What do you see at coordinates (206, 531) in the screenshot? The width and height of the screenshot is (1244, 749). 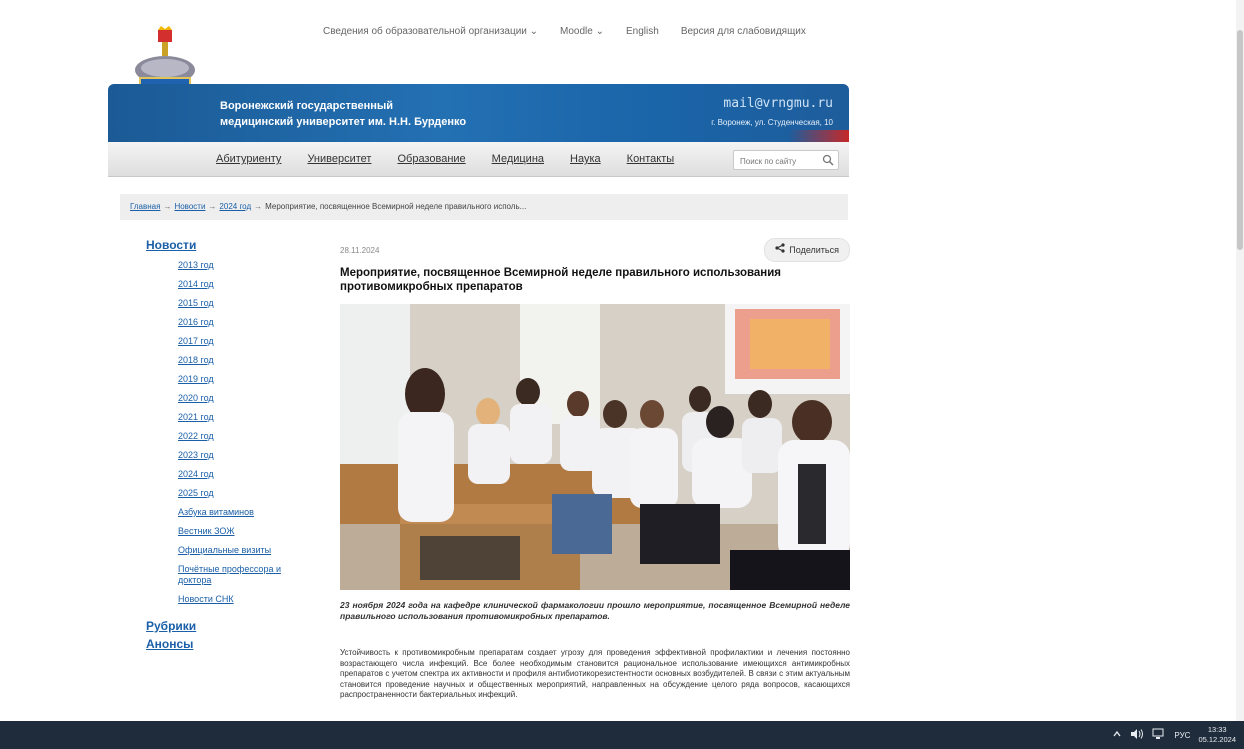 I see `sidebar-item-healthy-lifestyle: Вестник ЗОЖ` at bounding box center [206, 531].